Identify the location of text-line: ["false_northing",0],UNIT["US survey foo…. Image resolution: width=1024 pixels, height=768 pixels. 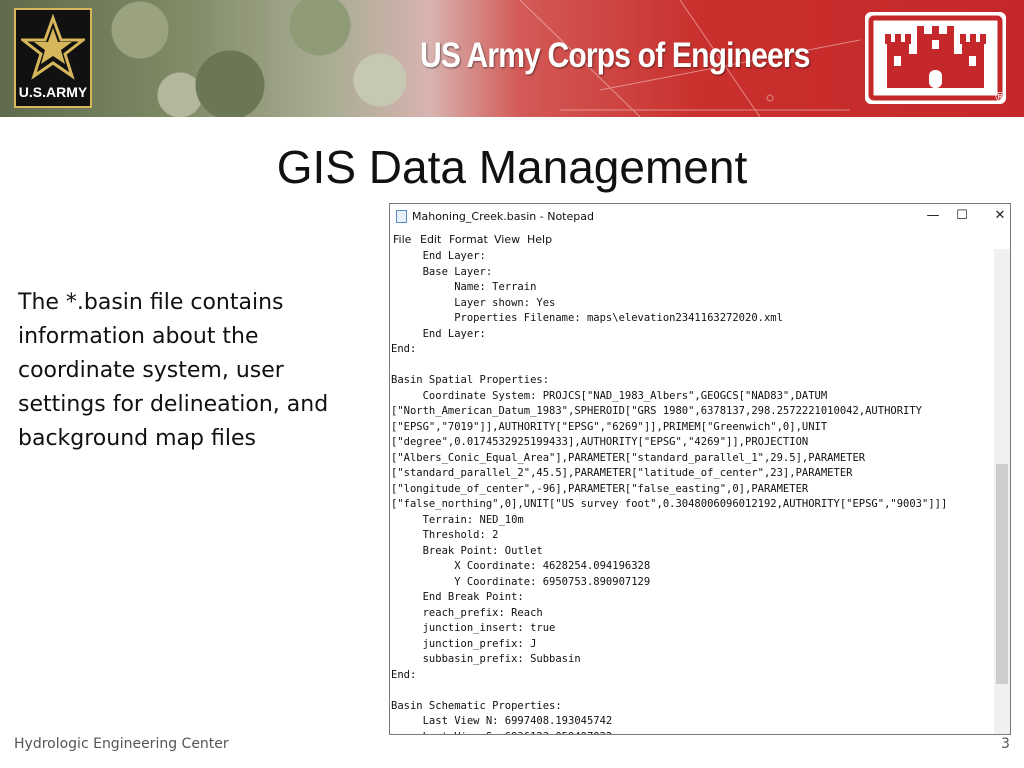
(669, 504).